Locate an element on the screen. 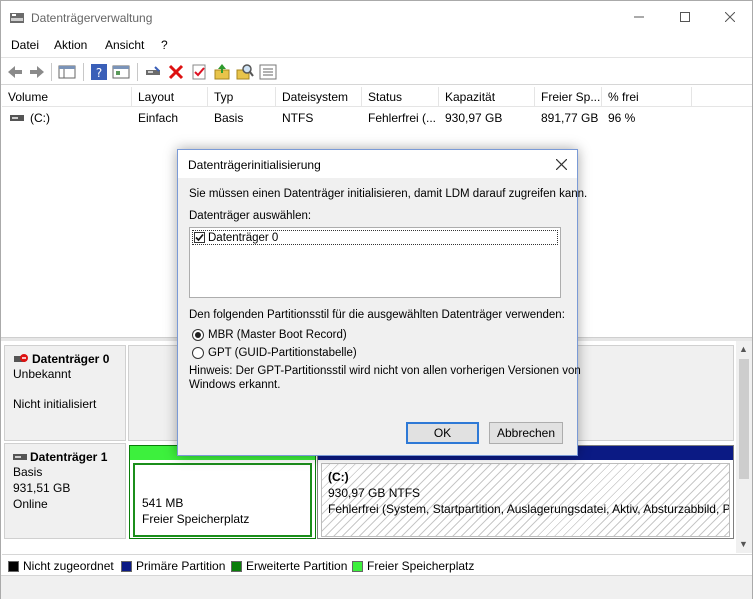  dialog-title-bar: Datenträgerinitialisierung is located at coordinates (377, 164).